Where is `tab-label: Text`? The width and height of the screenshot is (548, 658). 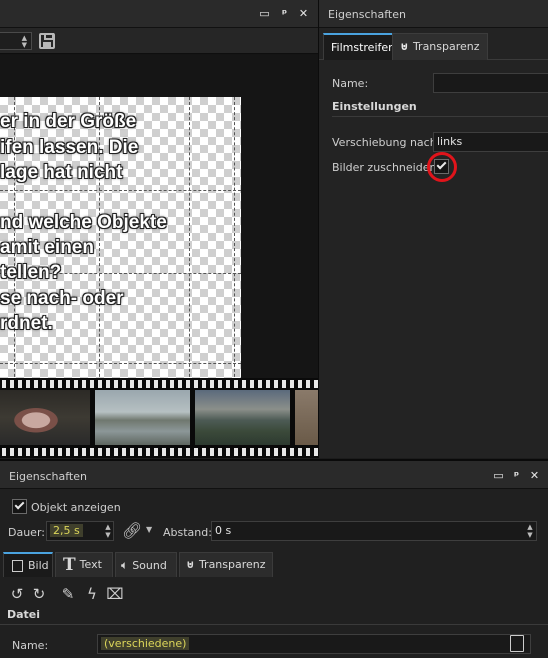 tab-label: Text is located at coordinates (90, 564).